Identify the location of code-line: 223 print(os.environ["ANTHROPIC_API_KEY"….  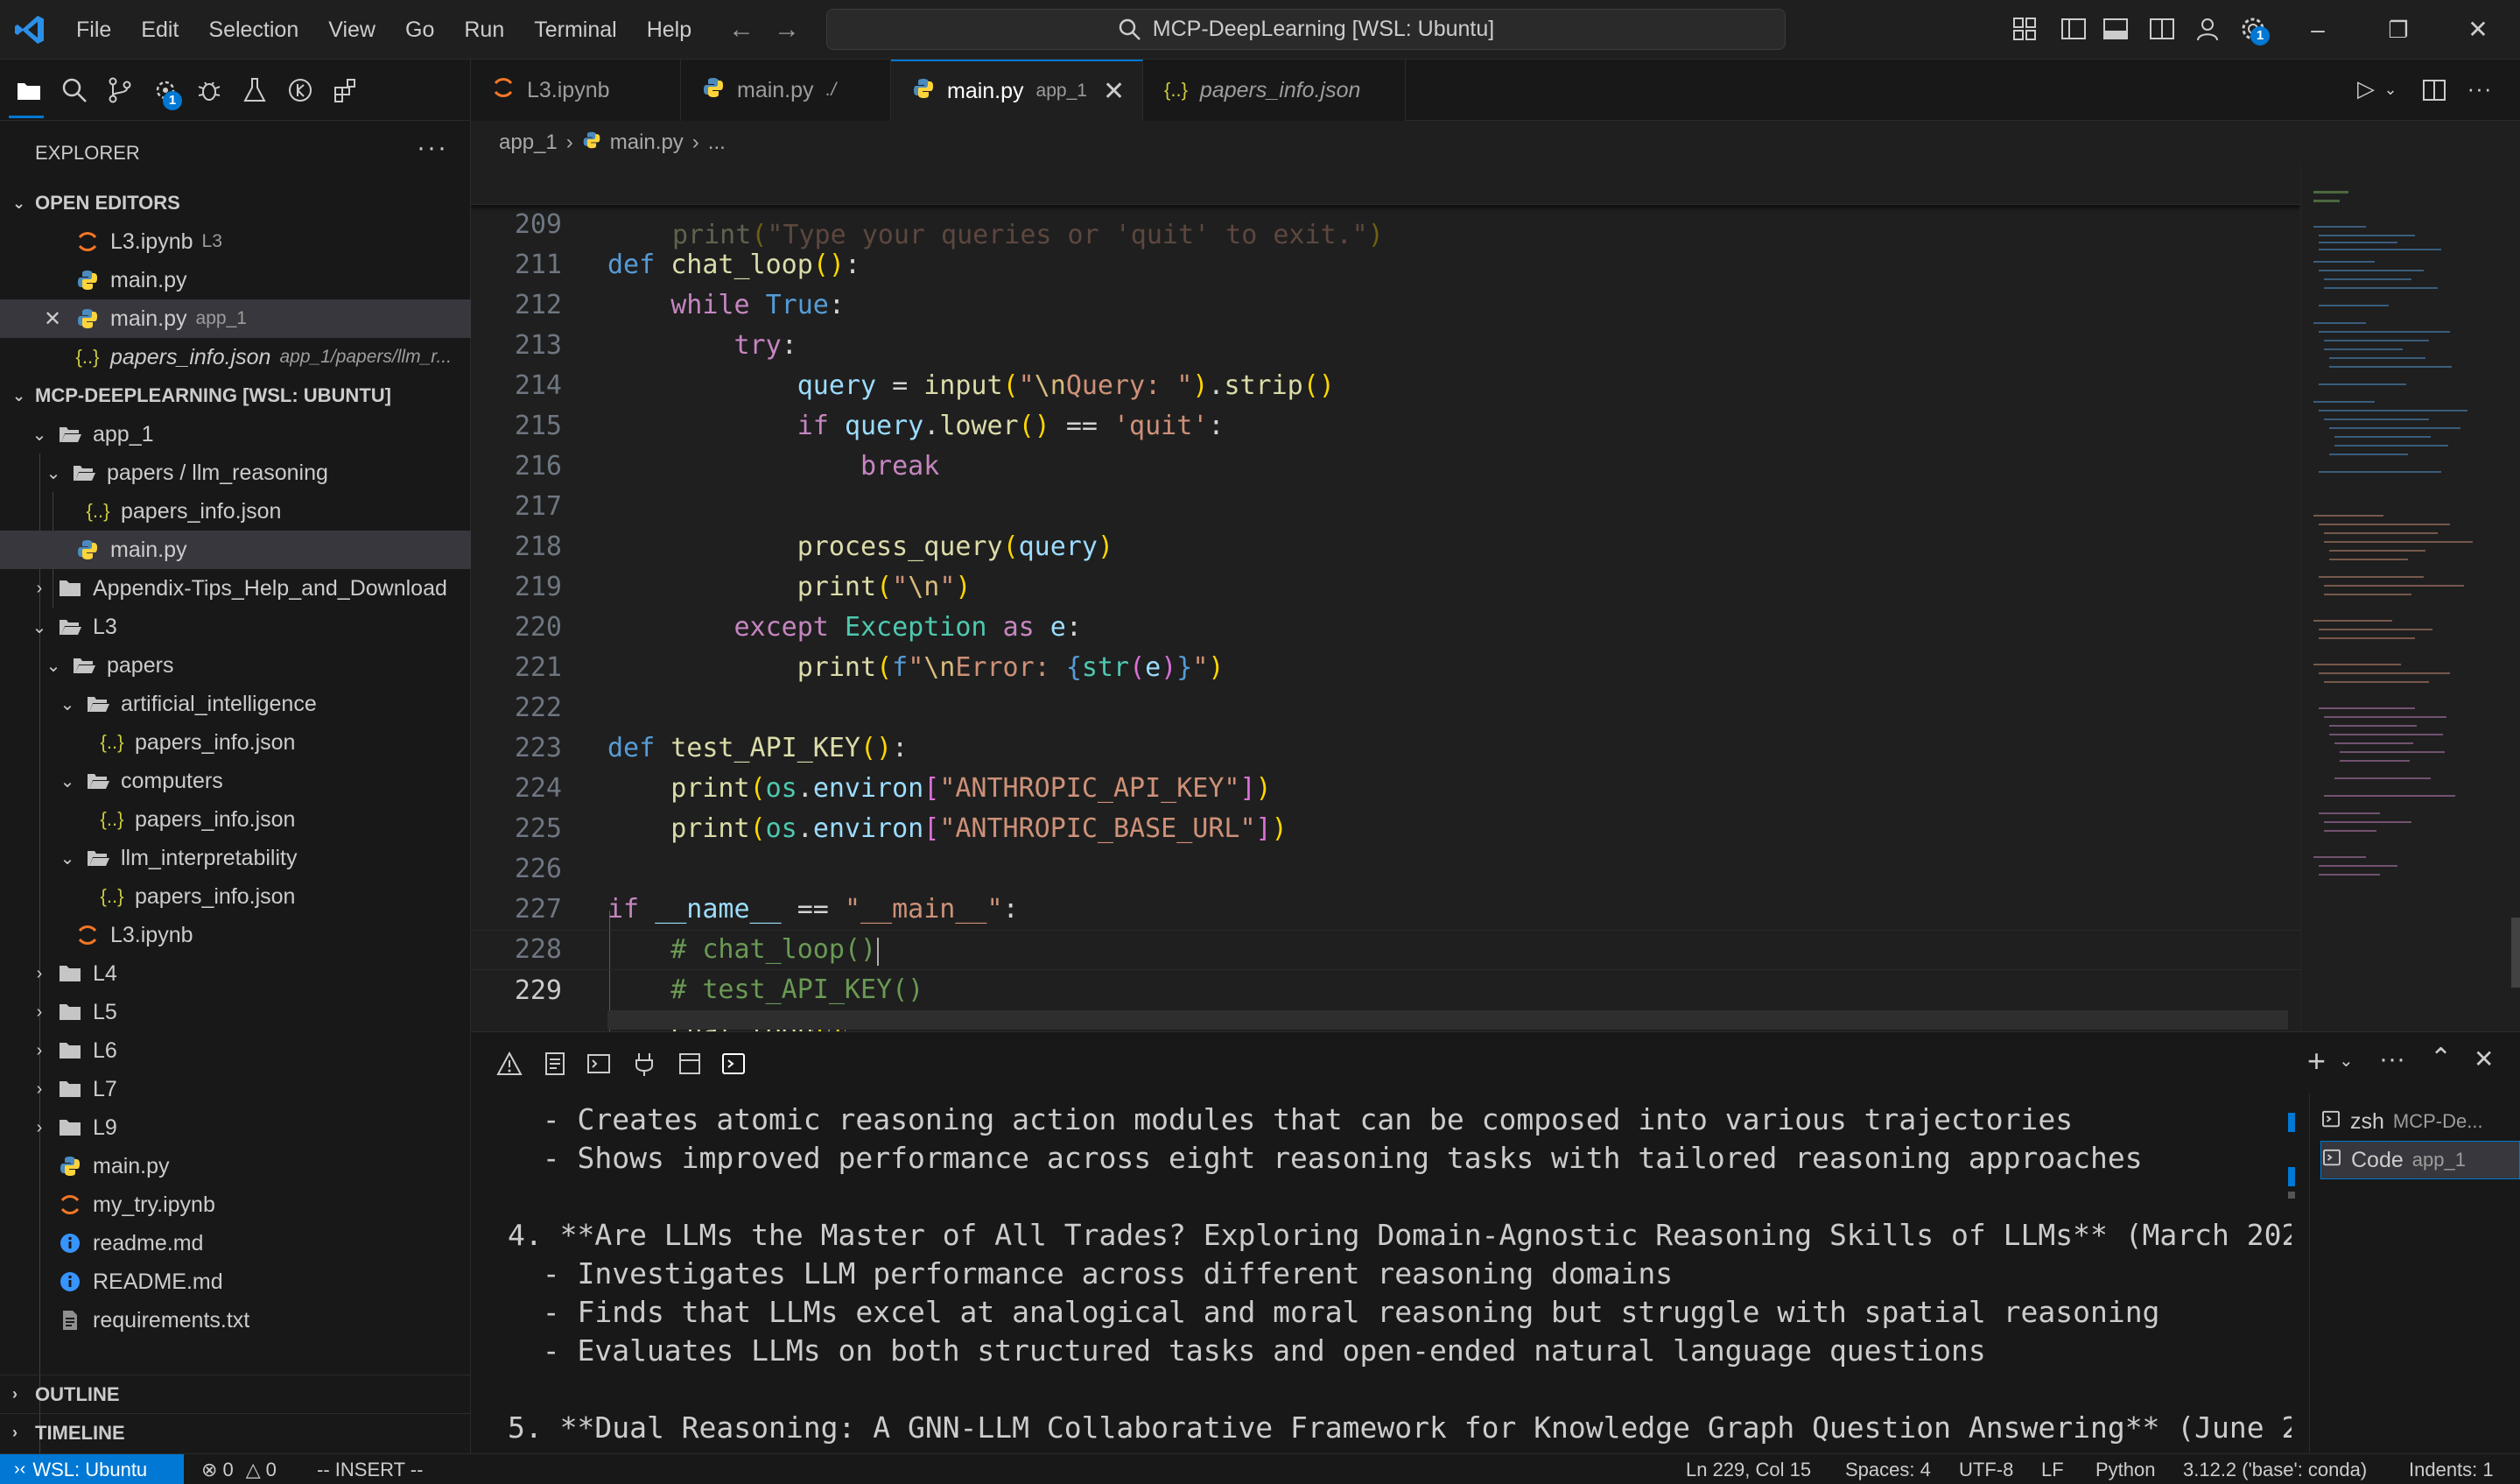
(1385, 746).